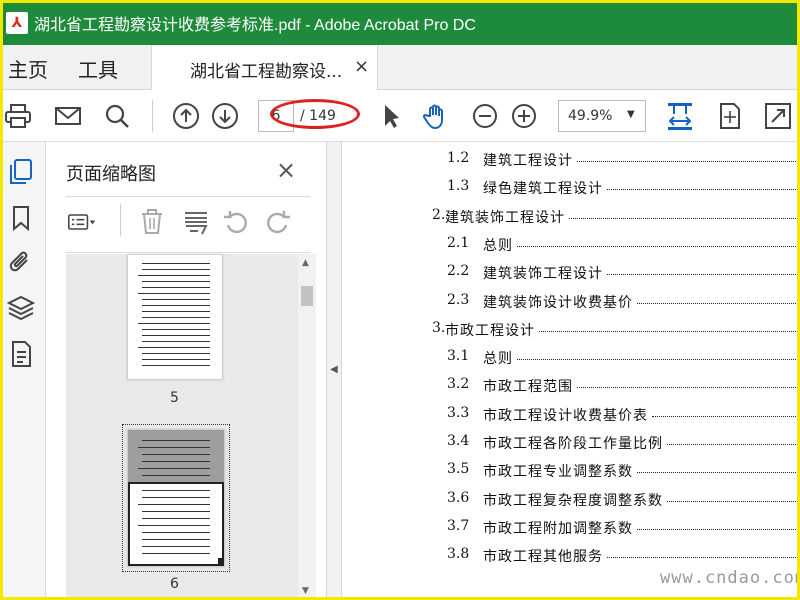  What do you see at coordinates (188, 252) in the screenshot?
I see `panel-divider` at bounding box center [188, 252].